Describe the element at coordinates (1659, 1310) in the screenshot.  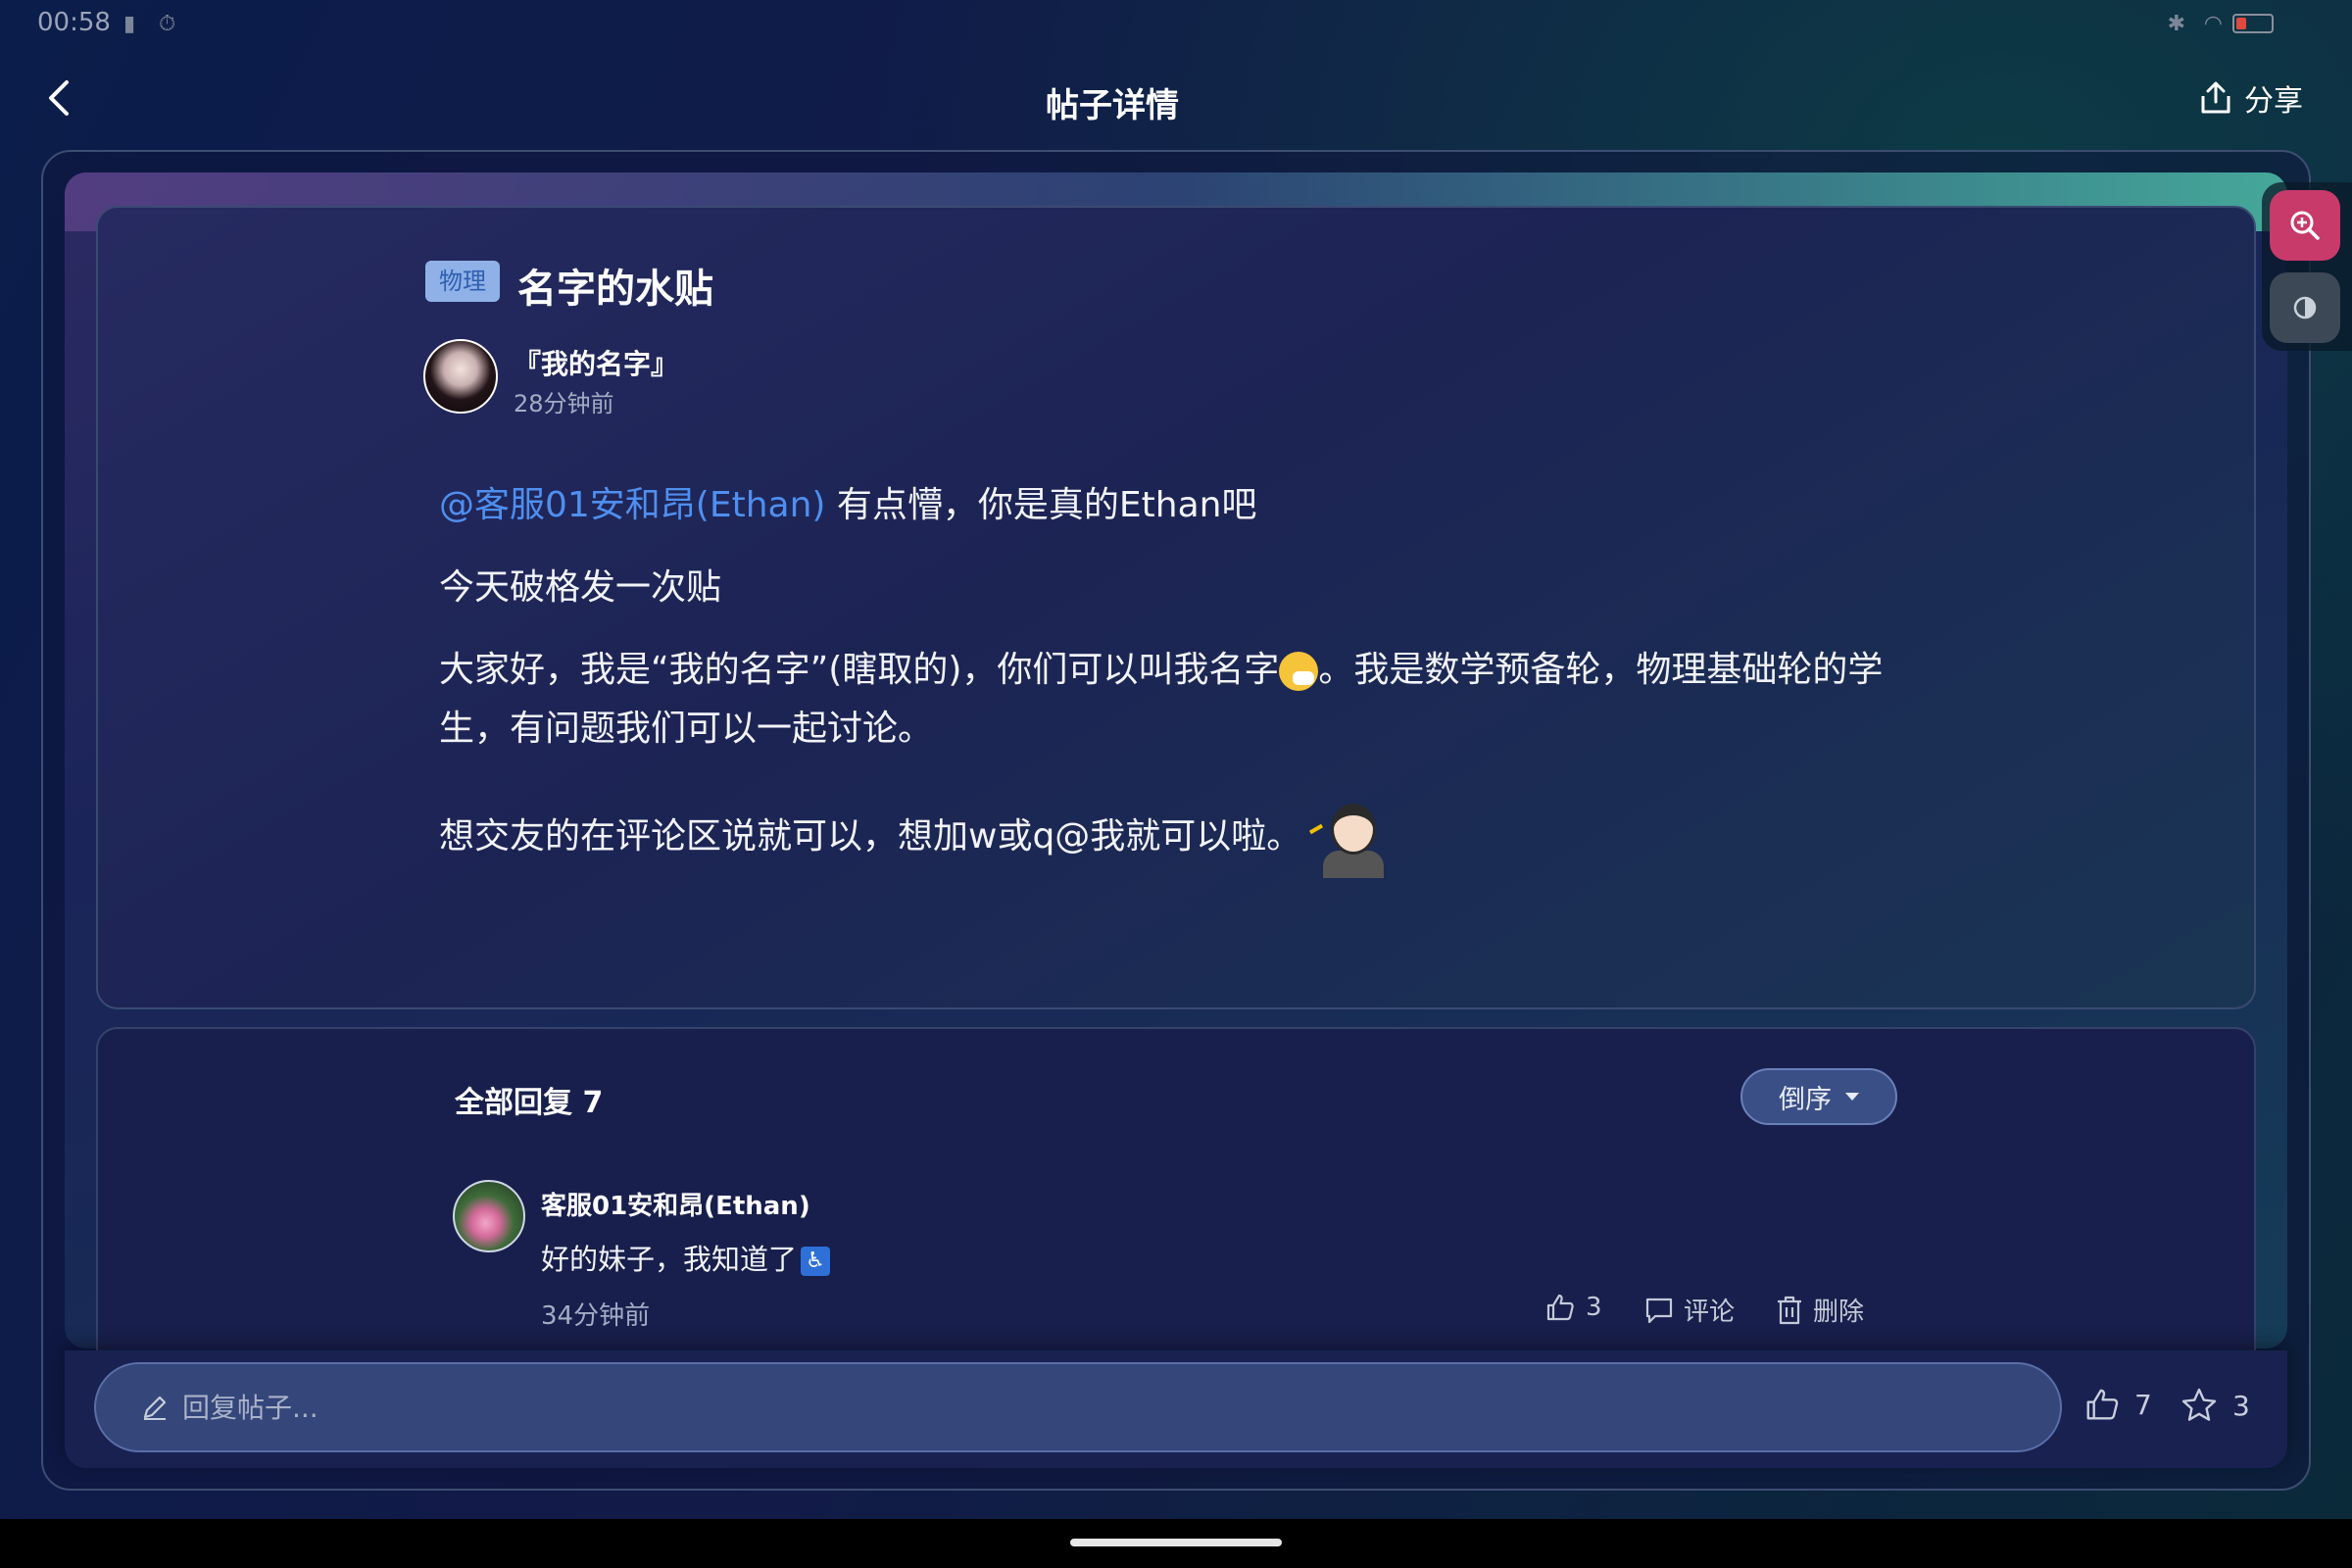
I see `comment-icon` at that location.